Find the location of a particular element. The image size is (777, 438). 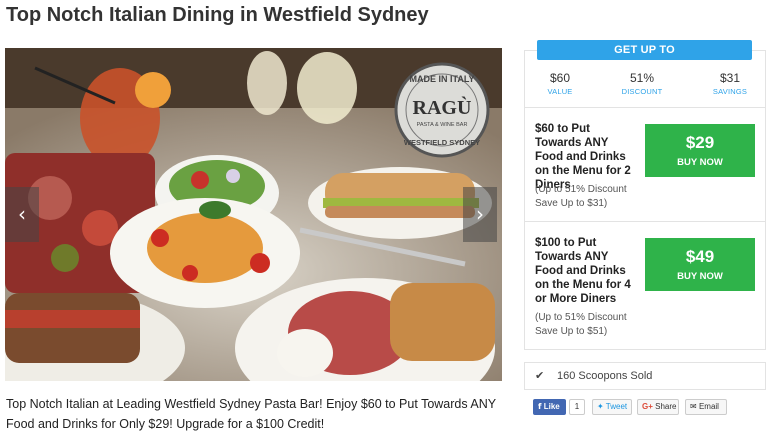

stat-savings-block: $31 SAVINGS is located at coordinates (730, 83).